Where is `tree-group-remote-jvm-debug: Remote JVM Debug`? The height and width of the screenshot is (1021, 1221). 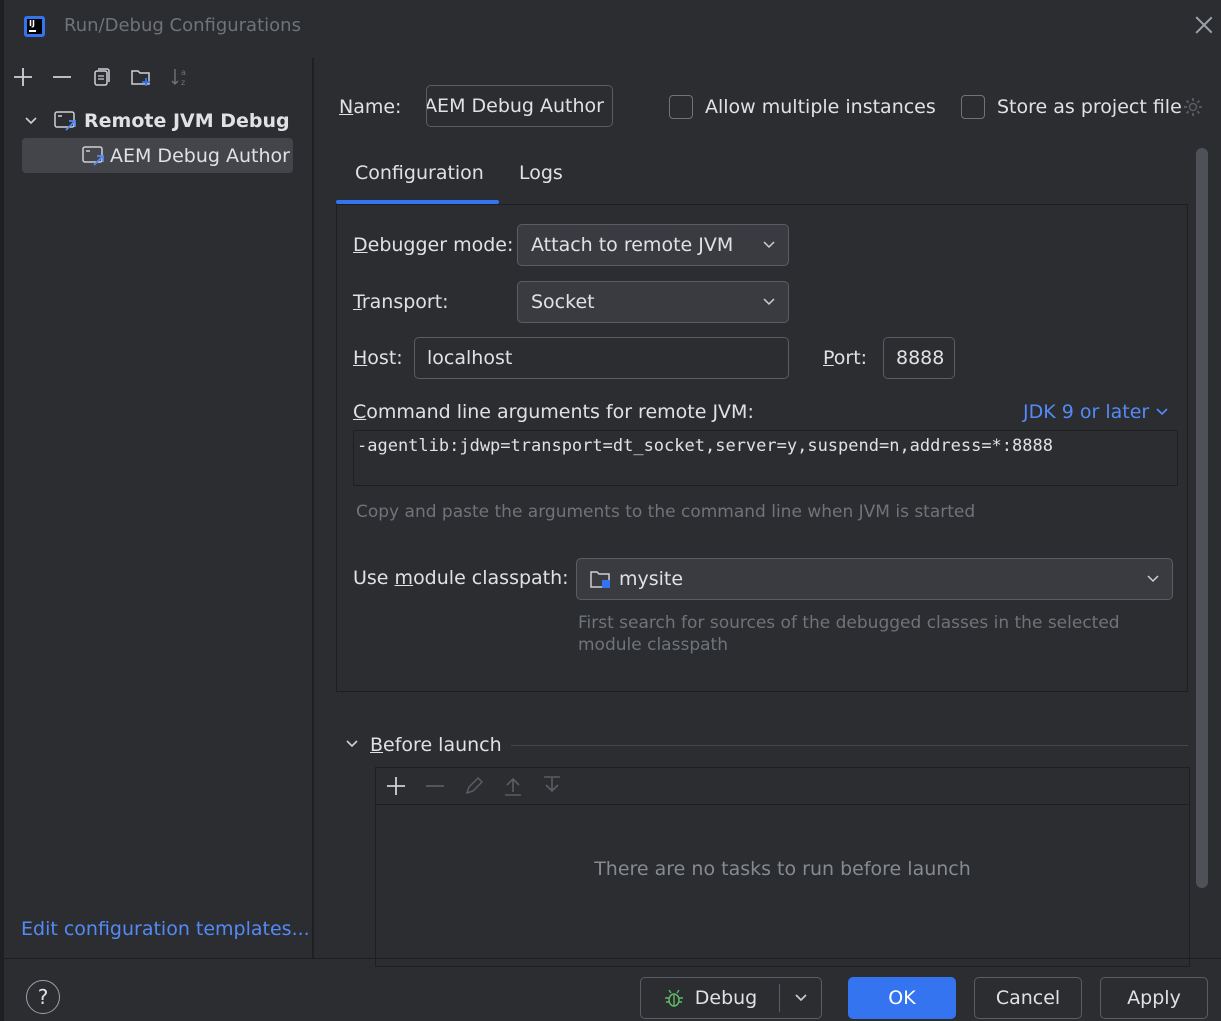
tree-group-remote-jvm-debug: Remote JVM Debug is located at coordinates (159, 121).